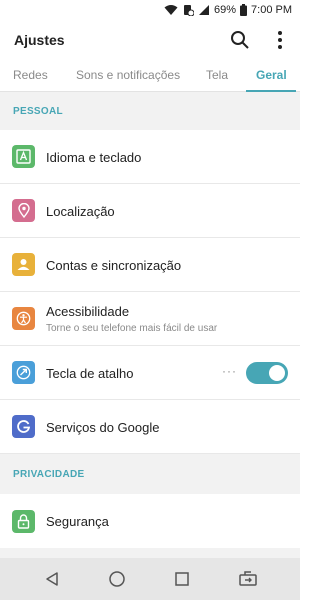 The image size is (320, 600). I want to click on more-options-icon, so click(280, 40).